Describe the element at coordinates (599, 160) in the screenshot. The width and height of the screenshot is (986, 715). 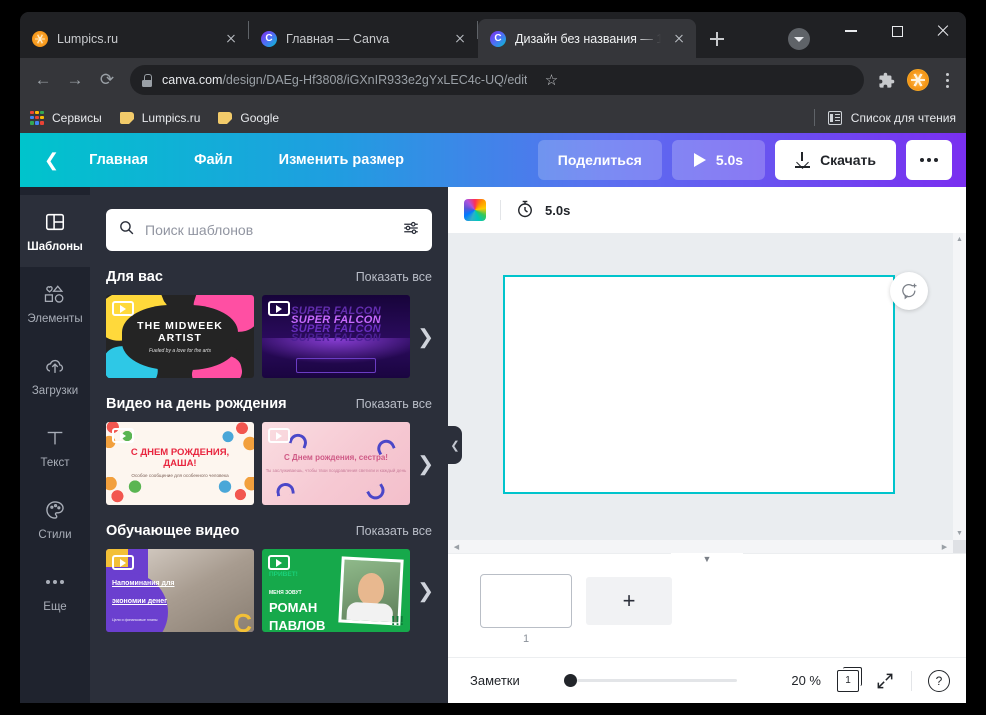
I see `share-button: Поделиться` at that location.